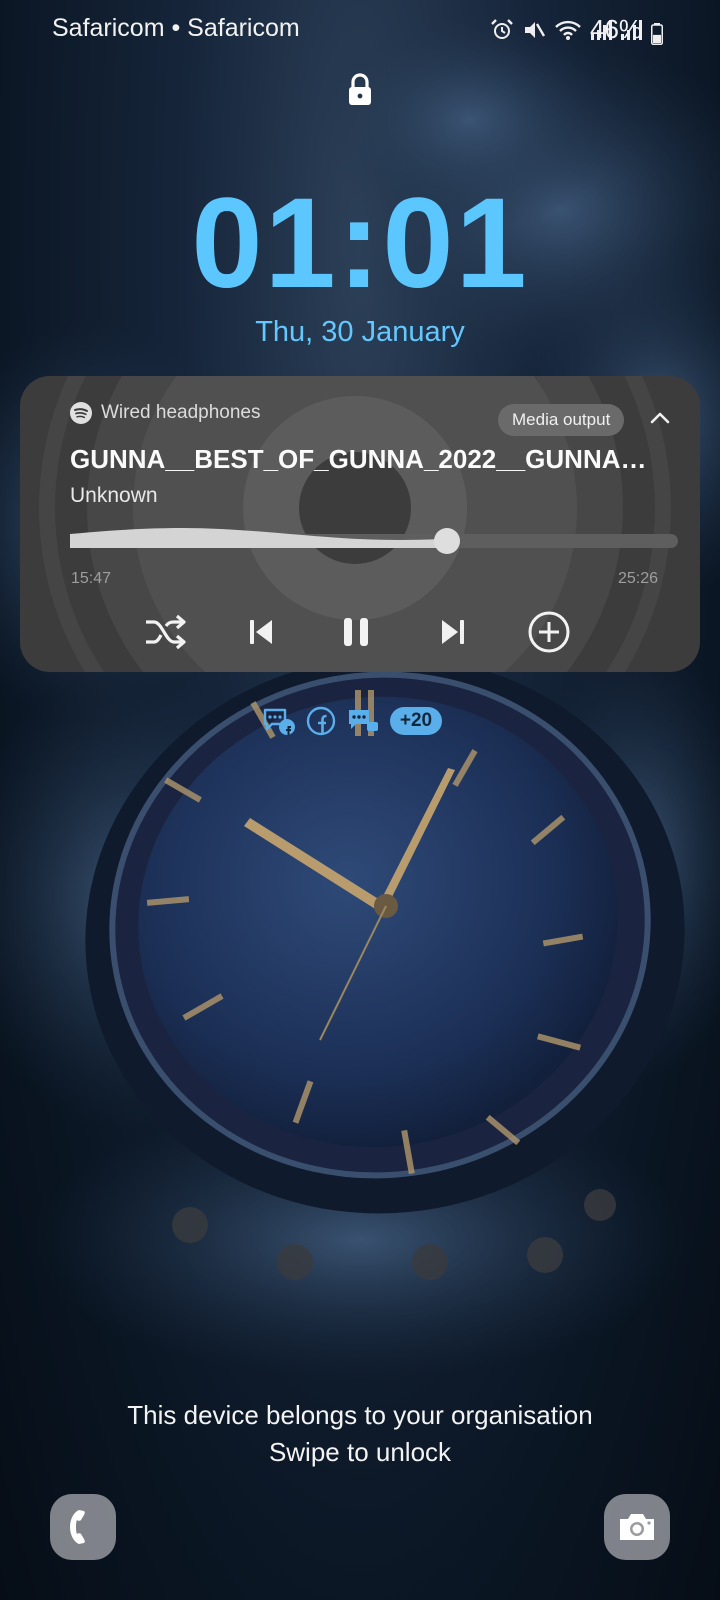 The image size is (720, 1600). Describe the element at coordinates (77, 1527) in the screenshot. I see `phone-icon` at that location.